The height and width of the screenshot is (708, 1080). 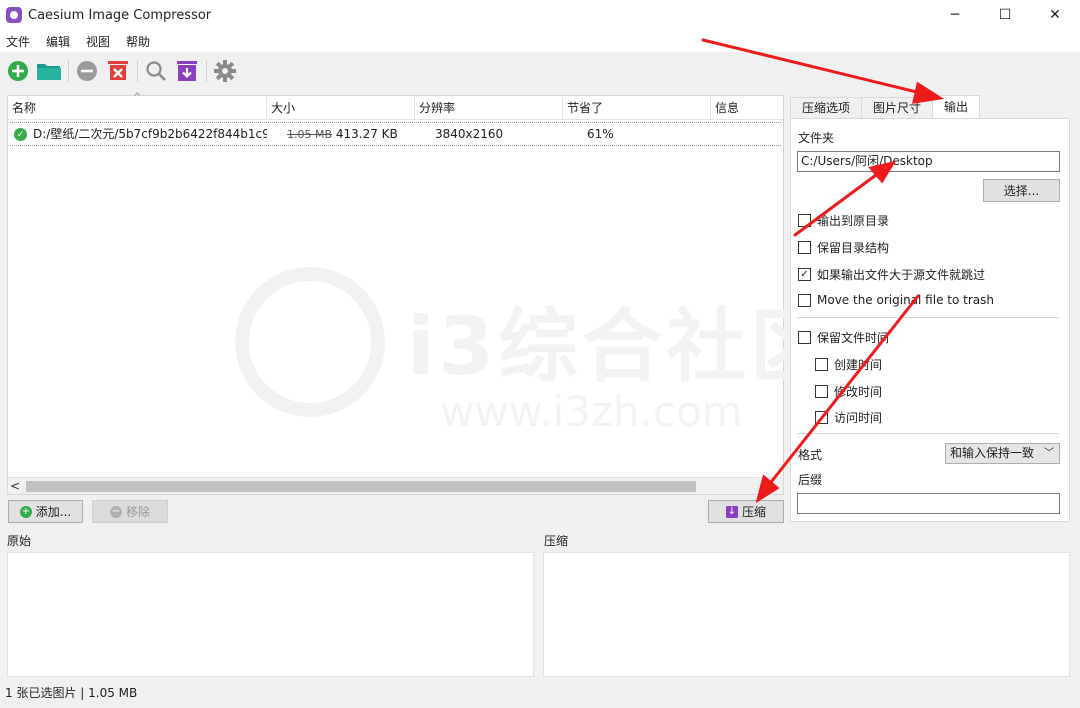 I want to click on option-output-to-source: 输出到原目录, so click(x=843, y=220).